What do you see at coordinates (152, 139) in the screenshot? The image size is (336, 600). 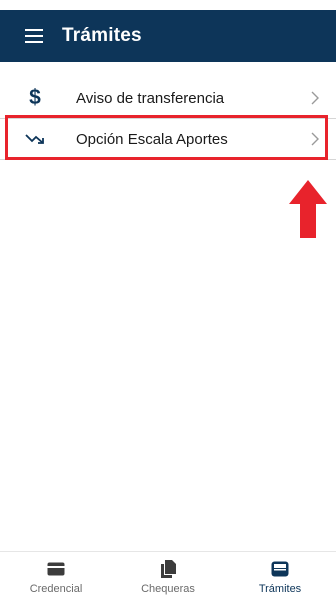 I see `list-item-label: Opción Escala Aportes` at bounding box center [152, 139].